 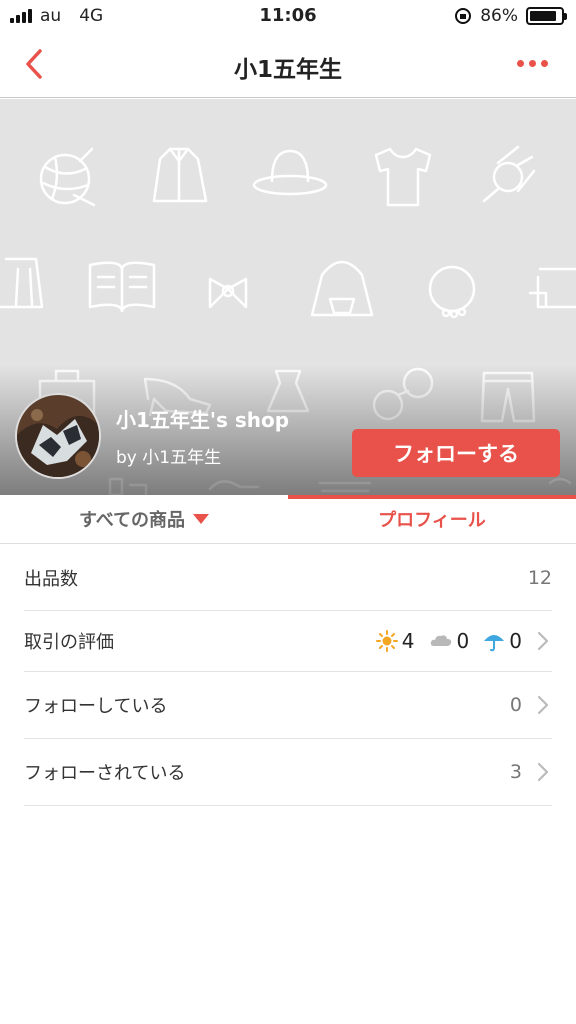 I want to click on following-value-wrap: 0, so click(x=531, y=705).